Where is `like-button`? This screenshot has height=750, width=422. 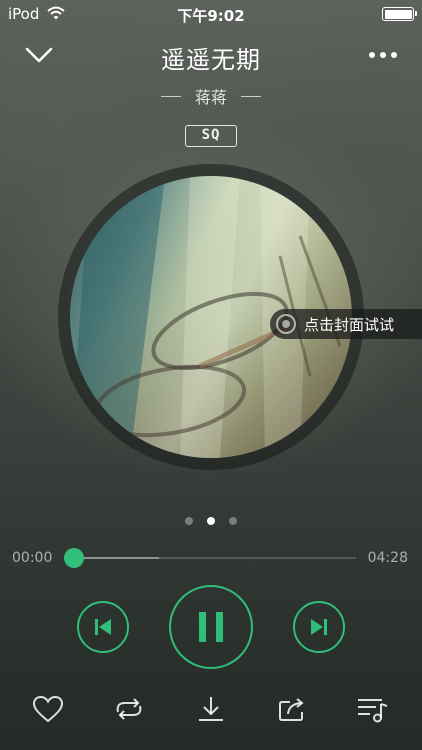 like-button is located at coordinates (48, 709).